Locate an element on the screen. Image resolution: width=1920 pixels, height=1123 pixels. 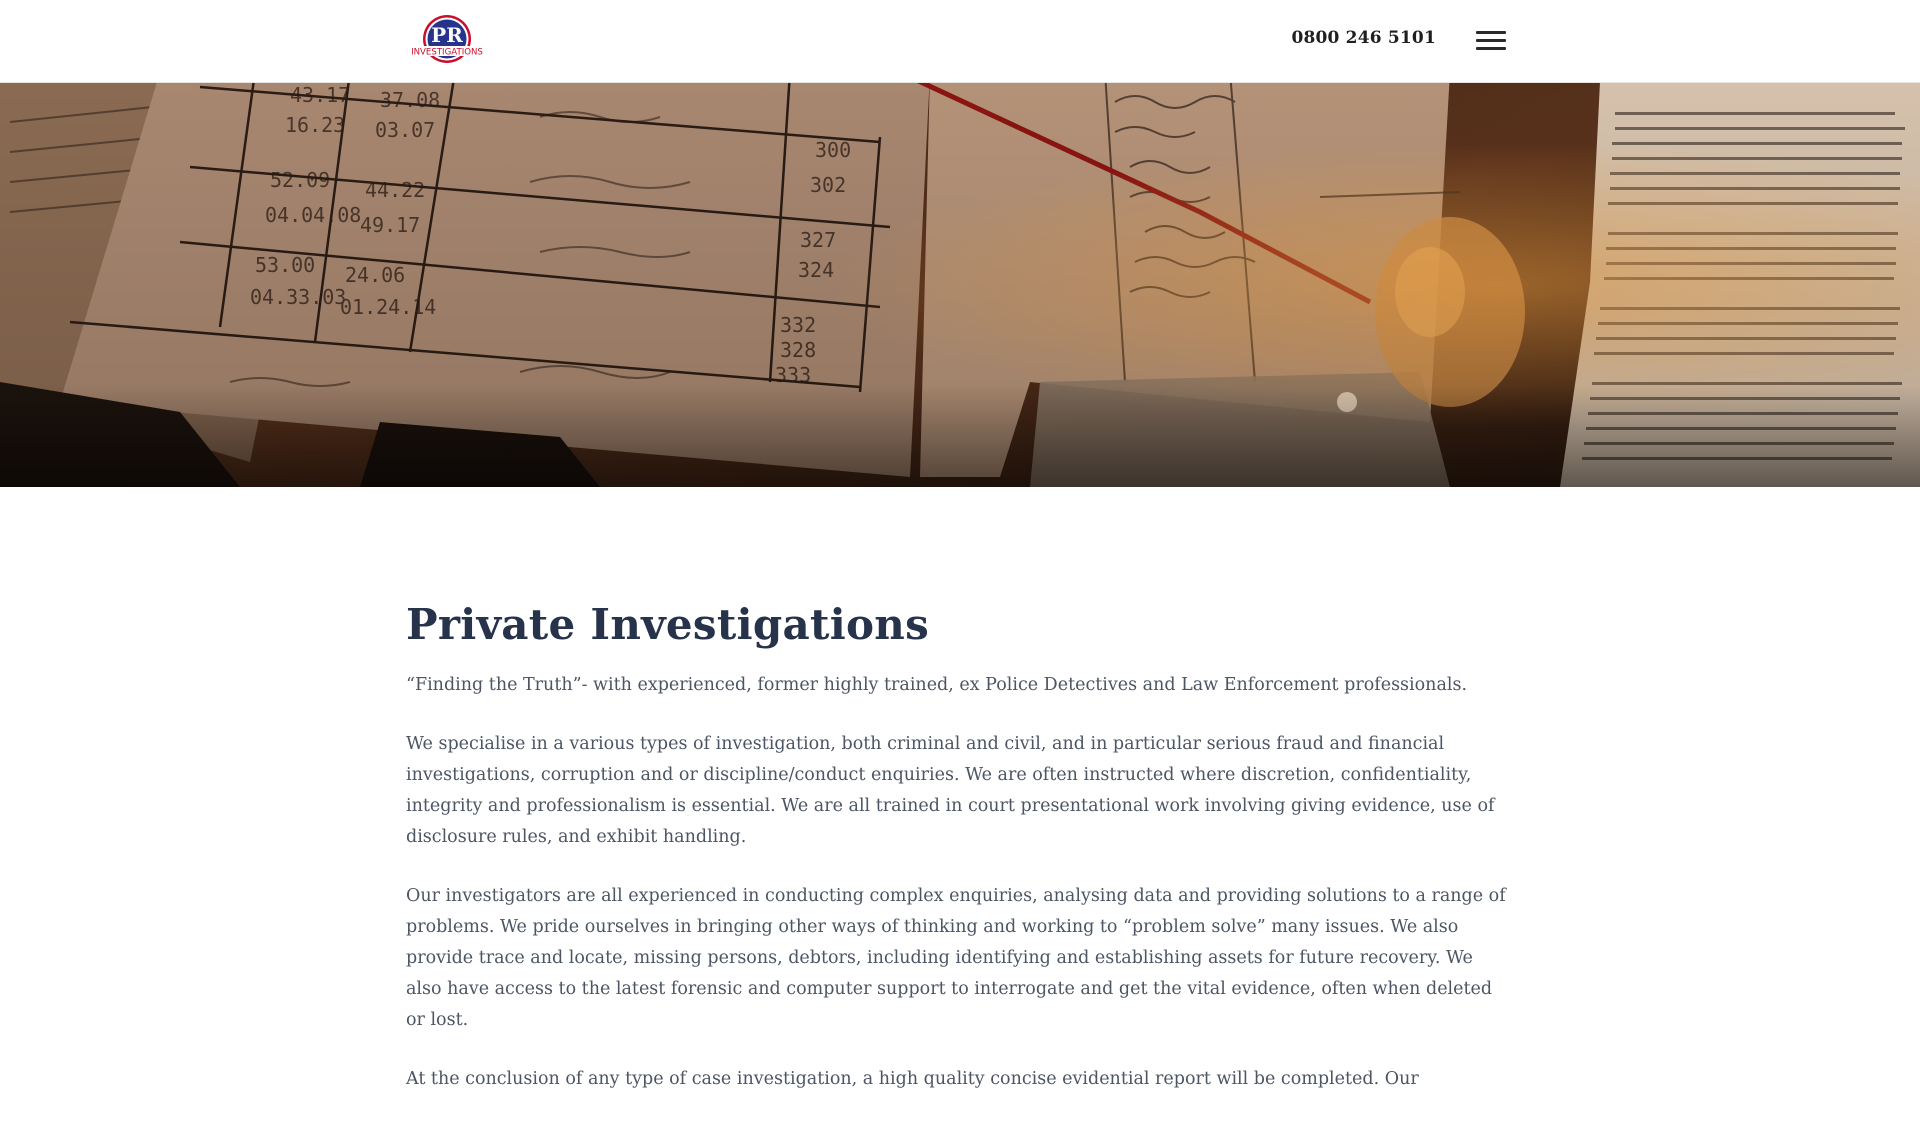
site-header: PR INVESTIGATIONS 0800 246 5101 is located at coordinates (960, 41).